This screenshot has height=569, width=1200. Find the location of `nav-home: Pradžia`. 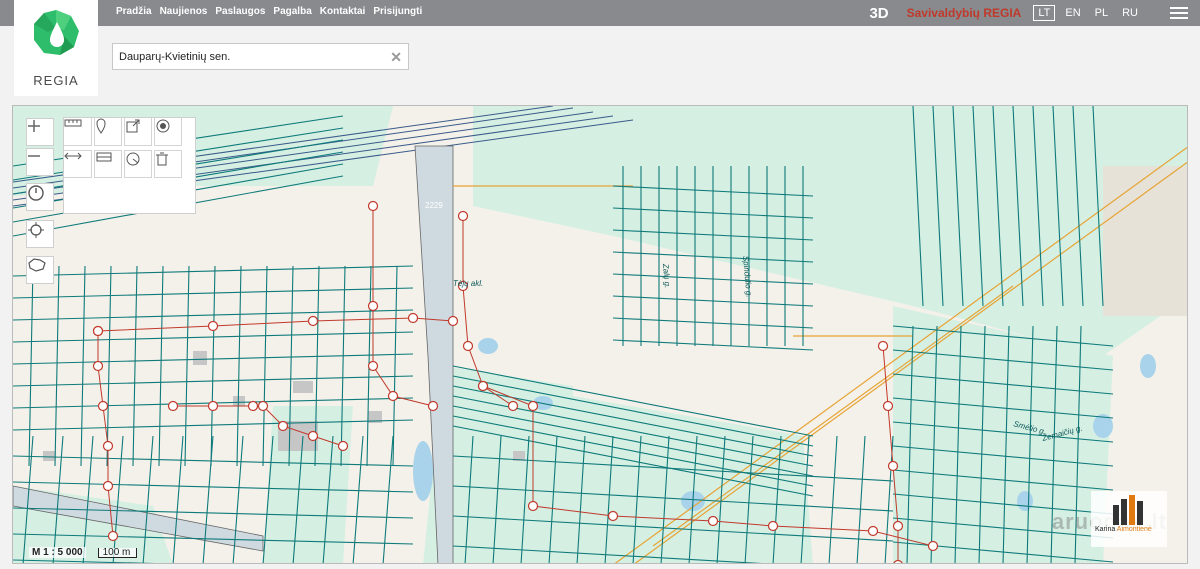

nav-home: Pradžia is located at coordinates (134, 11).